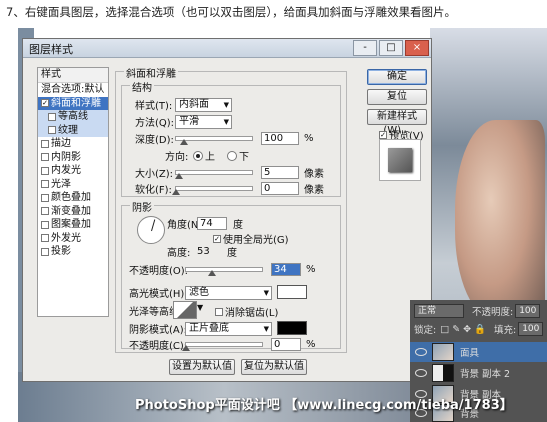  What do you see at coordinates (73, 117) in the screenshot?
I see `style-item: 等高线` at bounding box center [73, 117].